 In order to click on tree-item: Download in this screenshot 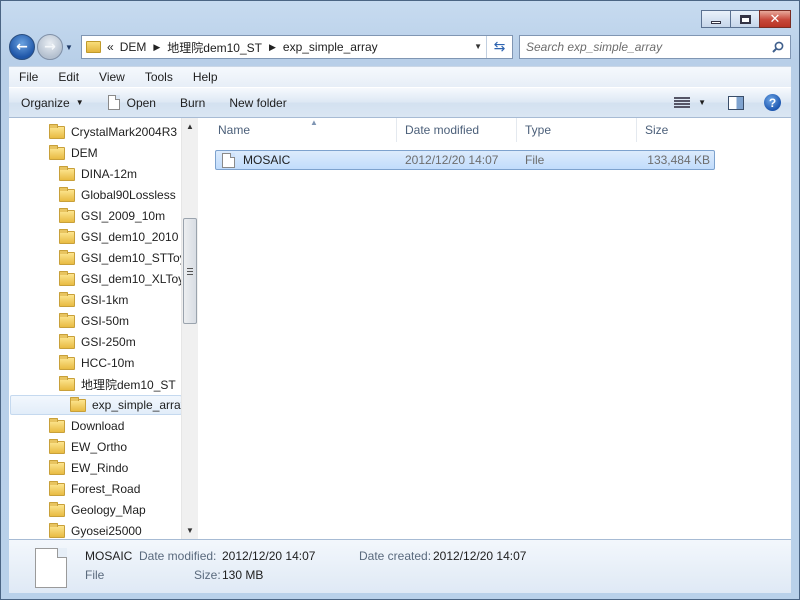, I will do `click(95, 426)`.